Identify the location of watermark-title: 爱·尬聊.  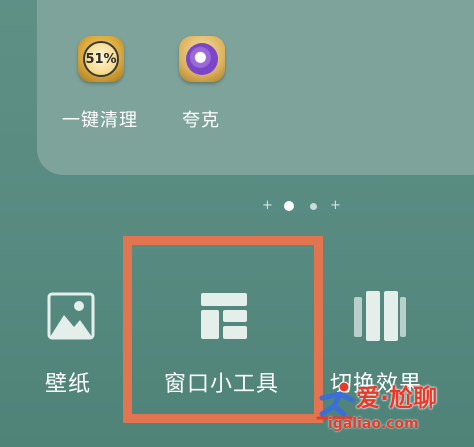
(397, 398).